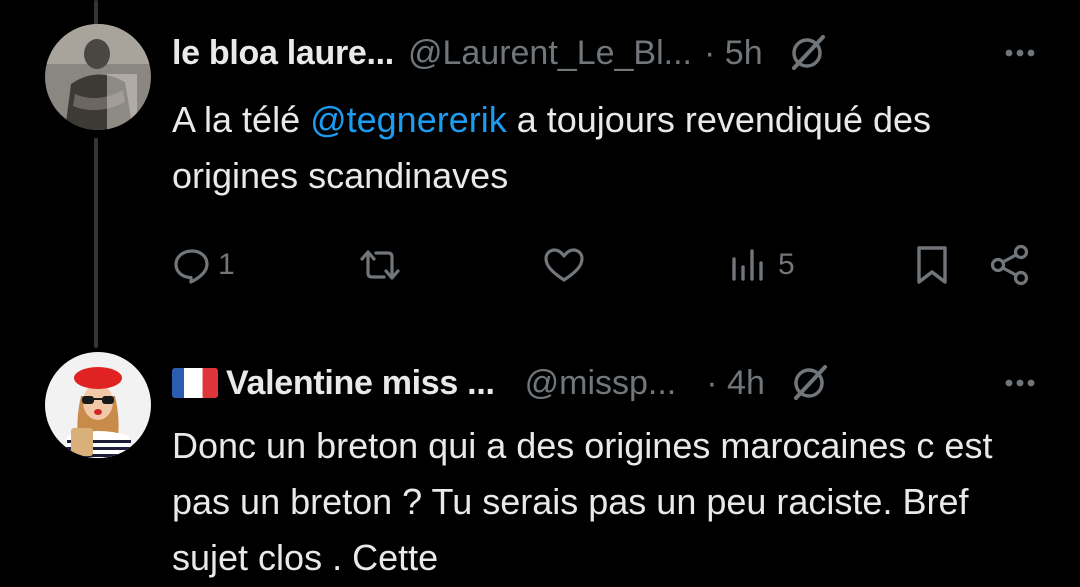 Image resolution: width=1080 pixels, height=587 pixels. Describe the element at coordinates (226, 264) in the screenshot. I see `reply-count: 1` at that location.